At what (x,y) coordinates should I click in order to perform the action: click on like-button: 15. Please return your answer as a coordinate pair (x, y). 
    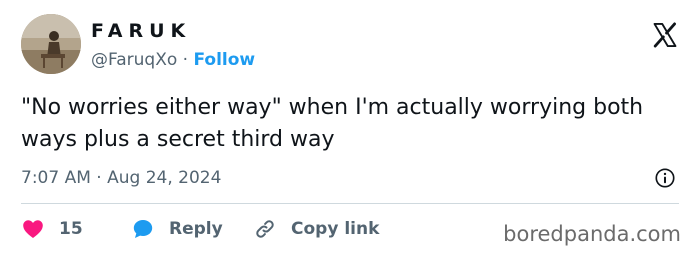
    Looking at the image, I should click on (76, 229).